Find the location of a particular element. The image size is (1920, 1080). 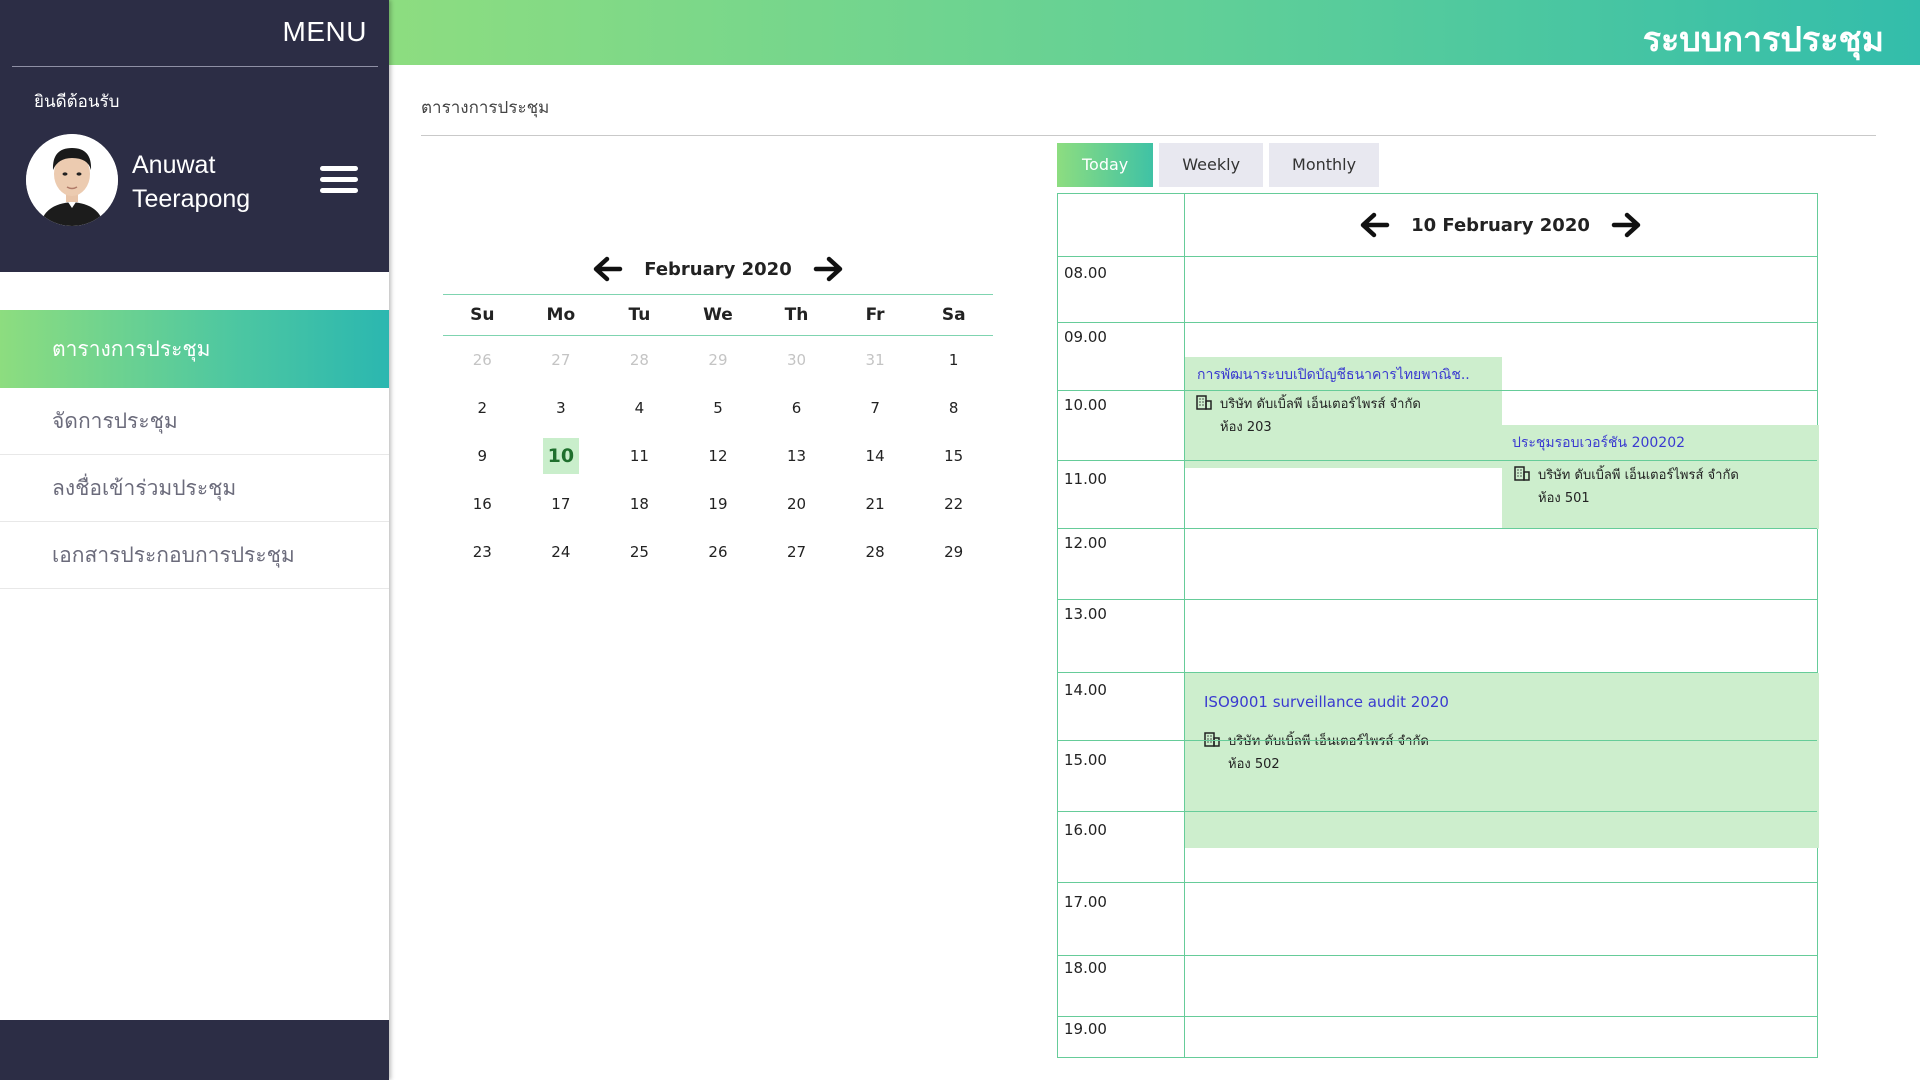

calendar-day: 12 is located at coordinates (718, 456).